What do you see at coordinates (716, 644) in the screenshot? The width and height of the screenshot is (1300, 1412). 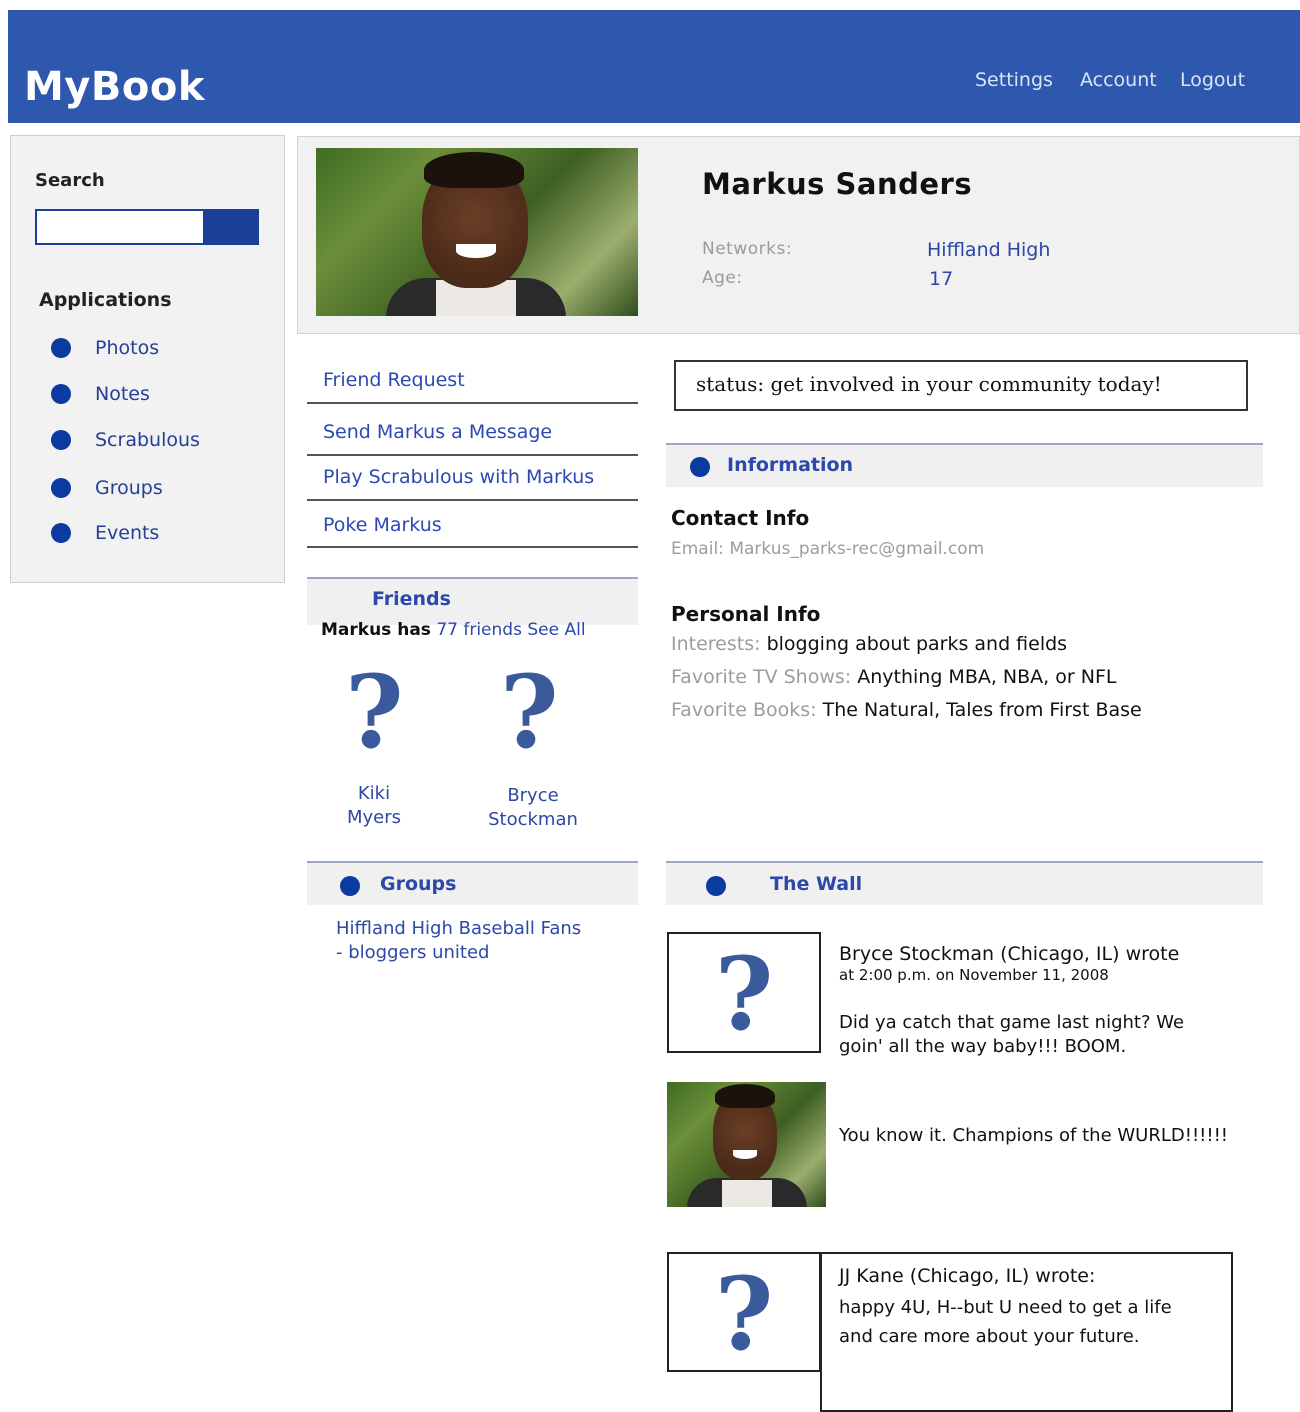 I see `interests-label: Interests:` at bounding box center [716, 644].